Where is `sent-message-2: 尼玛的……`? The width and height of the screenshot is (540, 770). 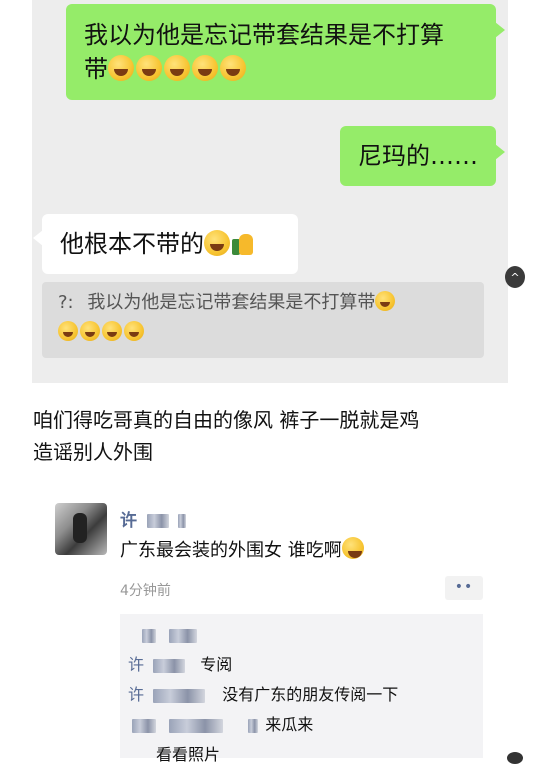
sent-message-2: 尼玛的…… is located at coordinates (422, 156).